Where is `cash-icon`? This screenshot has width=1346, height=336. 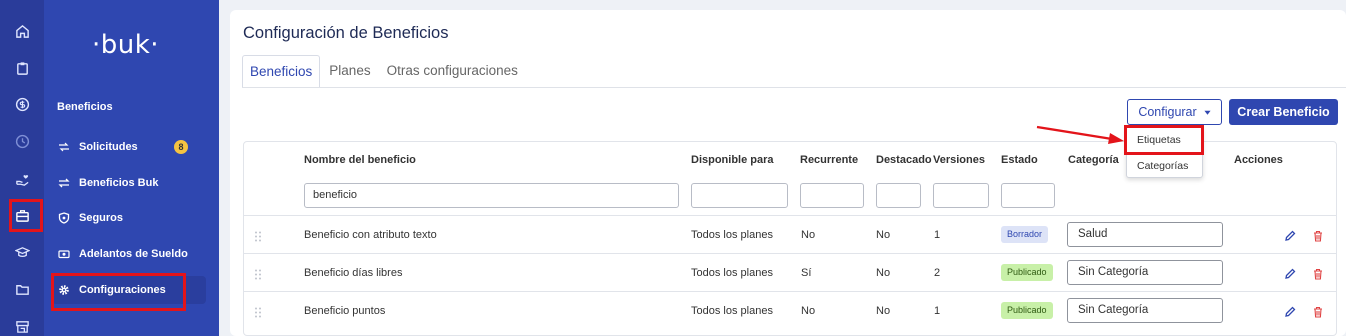 cash-icon is located at coordinates (64, 254).